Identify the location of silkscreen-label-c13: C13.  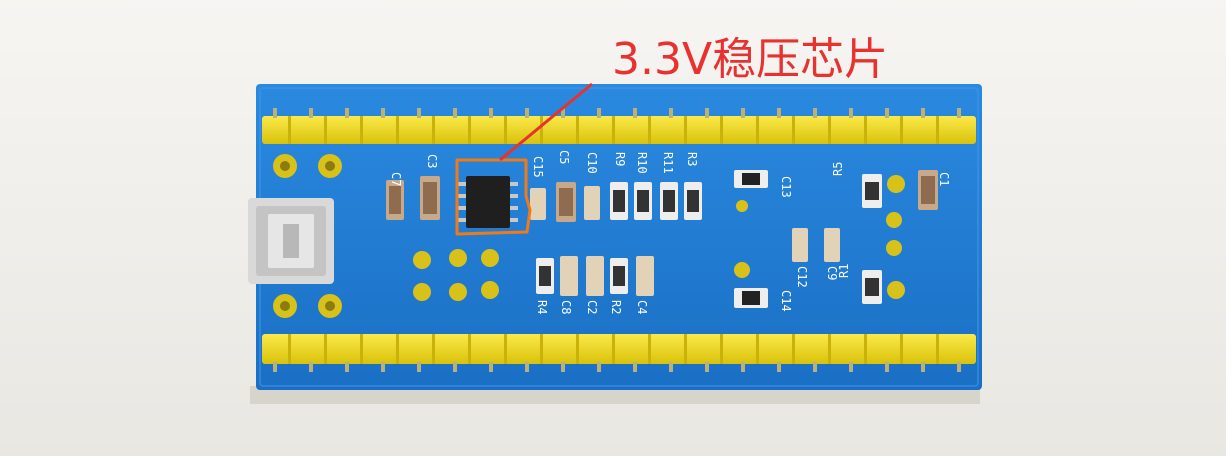
(786, 187).